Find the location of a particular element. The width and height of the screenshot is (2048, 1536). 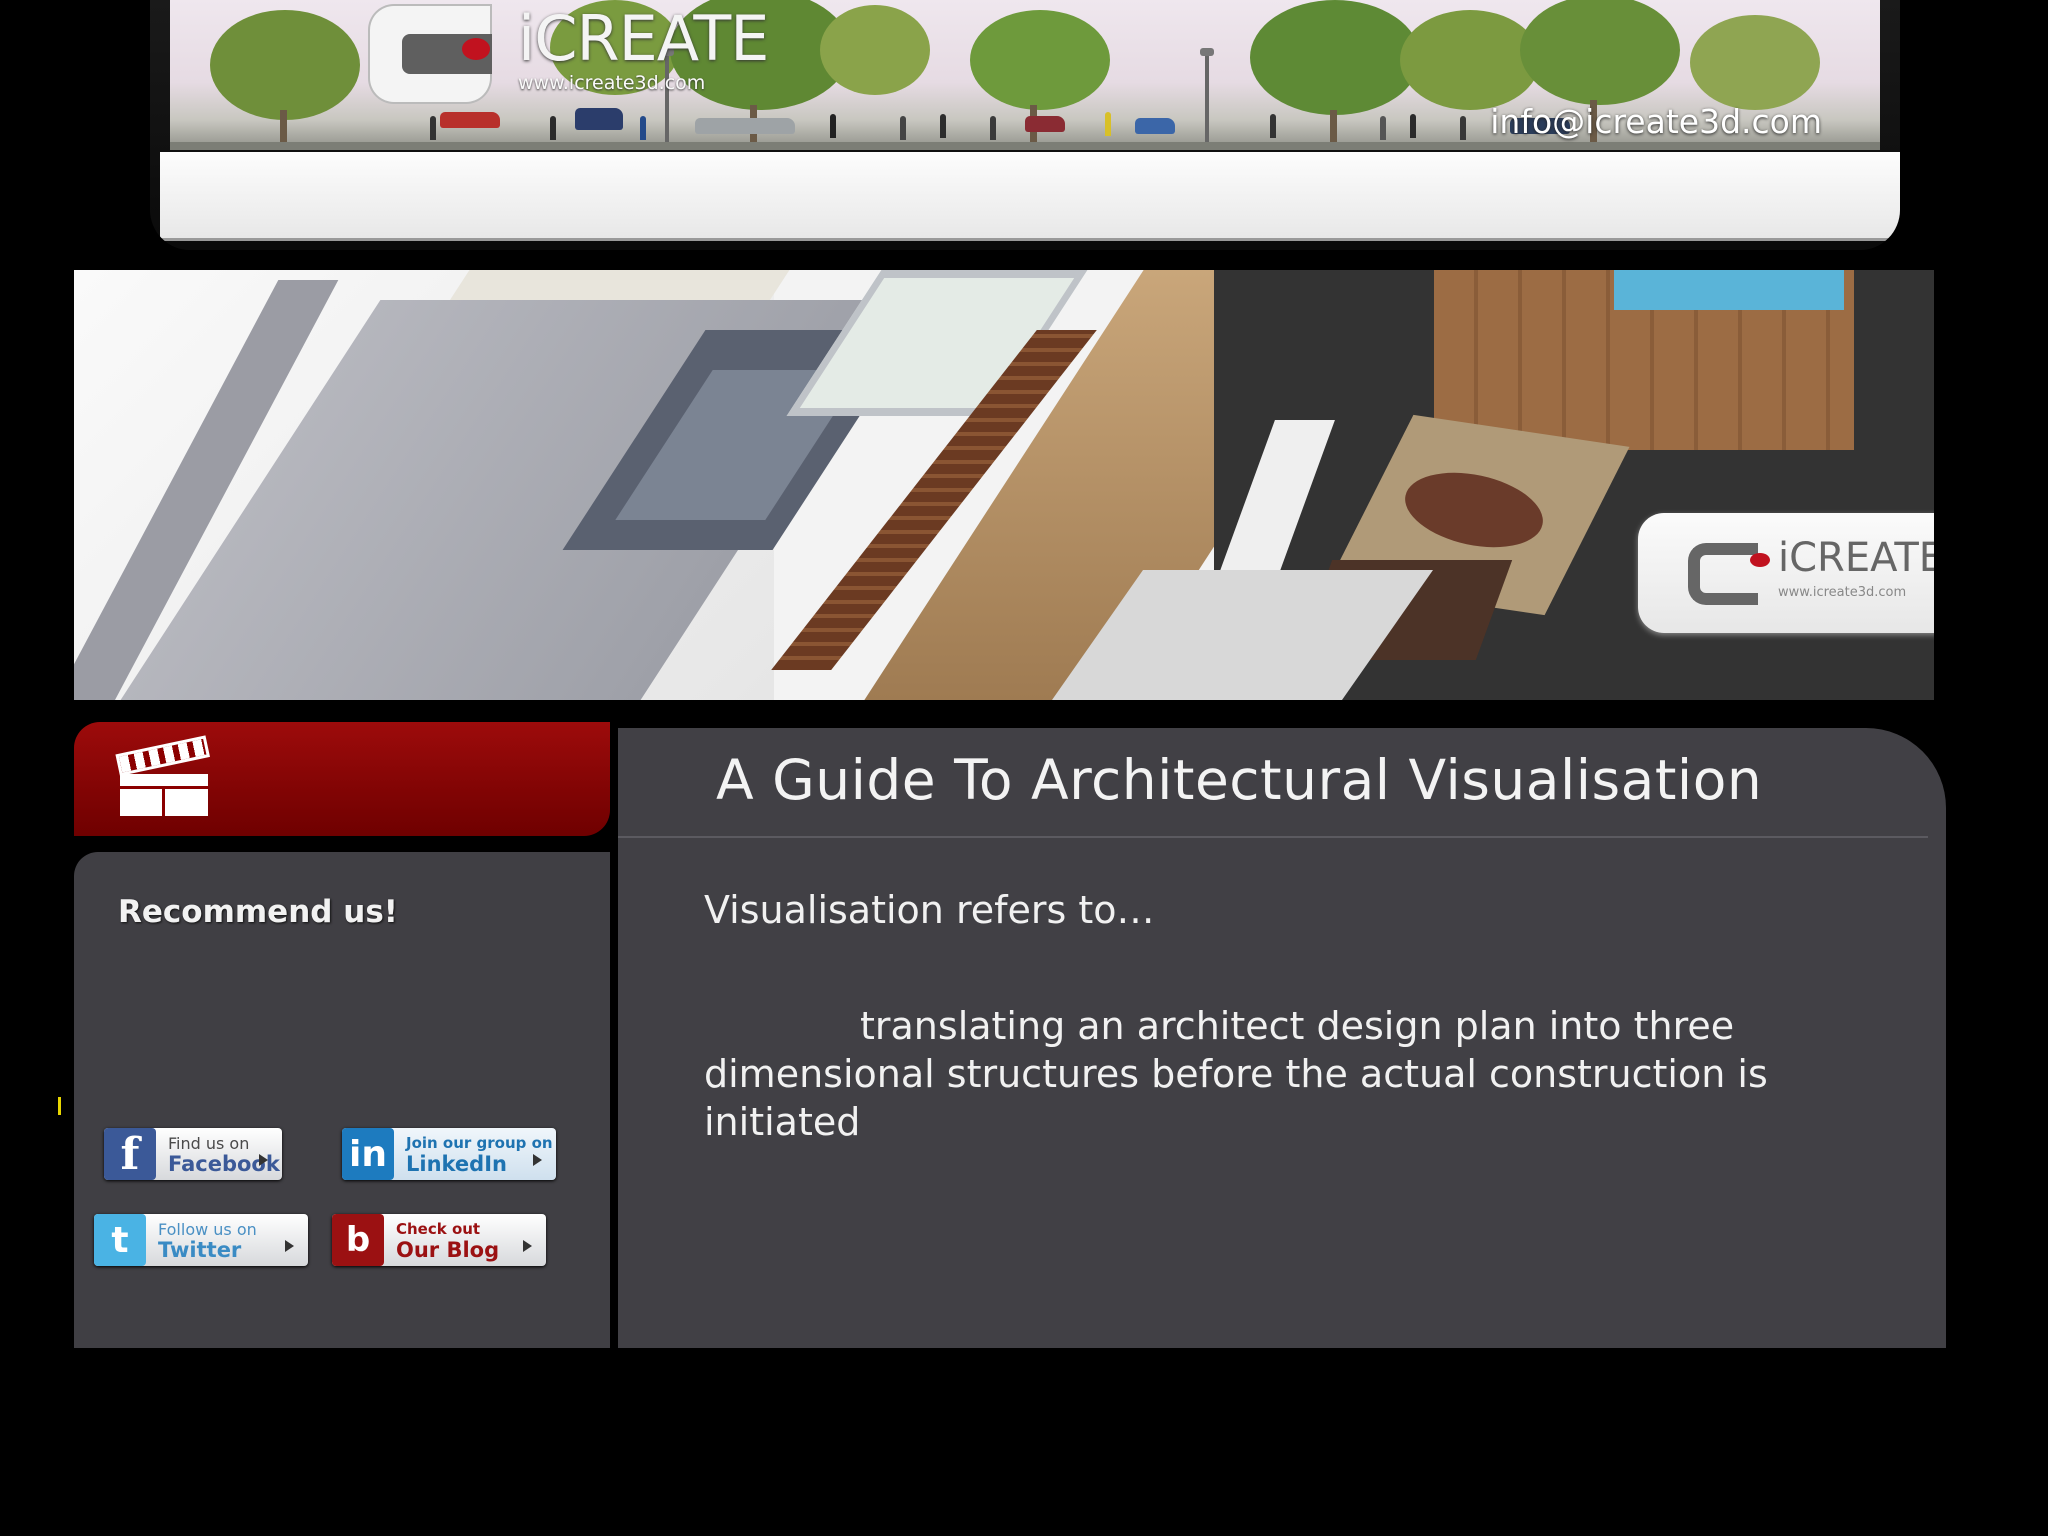

banner-logo: iCREATE www.icreate3d.com is located at coordinates (1786, 573).